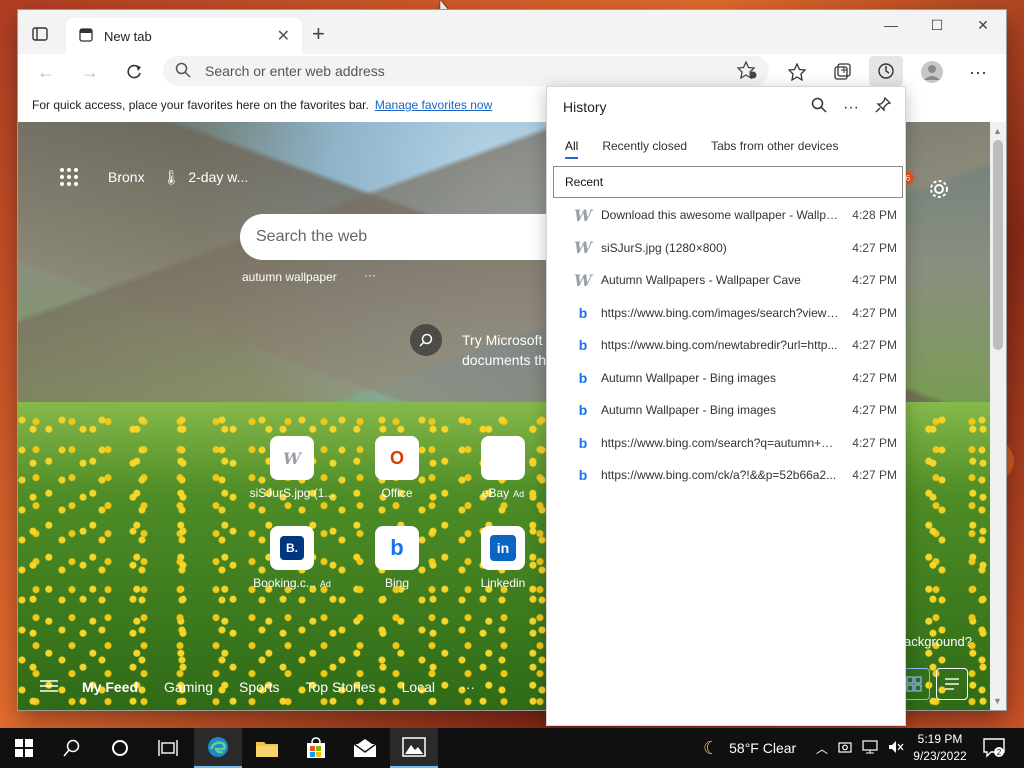 This screenshot has width=1024, height=768. What do you see at coordinates (471, 71) in the screenshot?
I see `address-input: Search or enter web address` at bounding box center [471, 71].